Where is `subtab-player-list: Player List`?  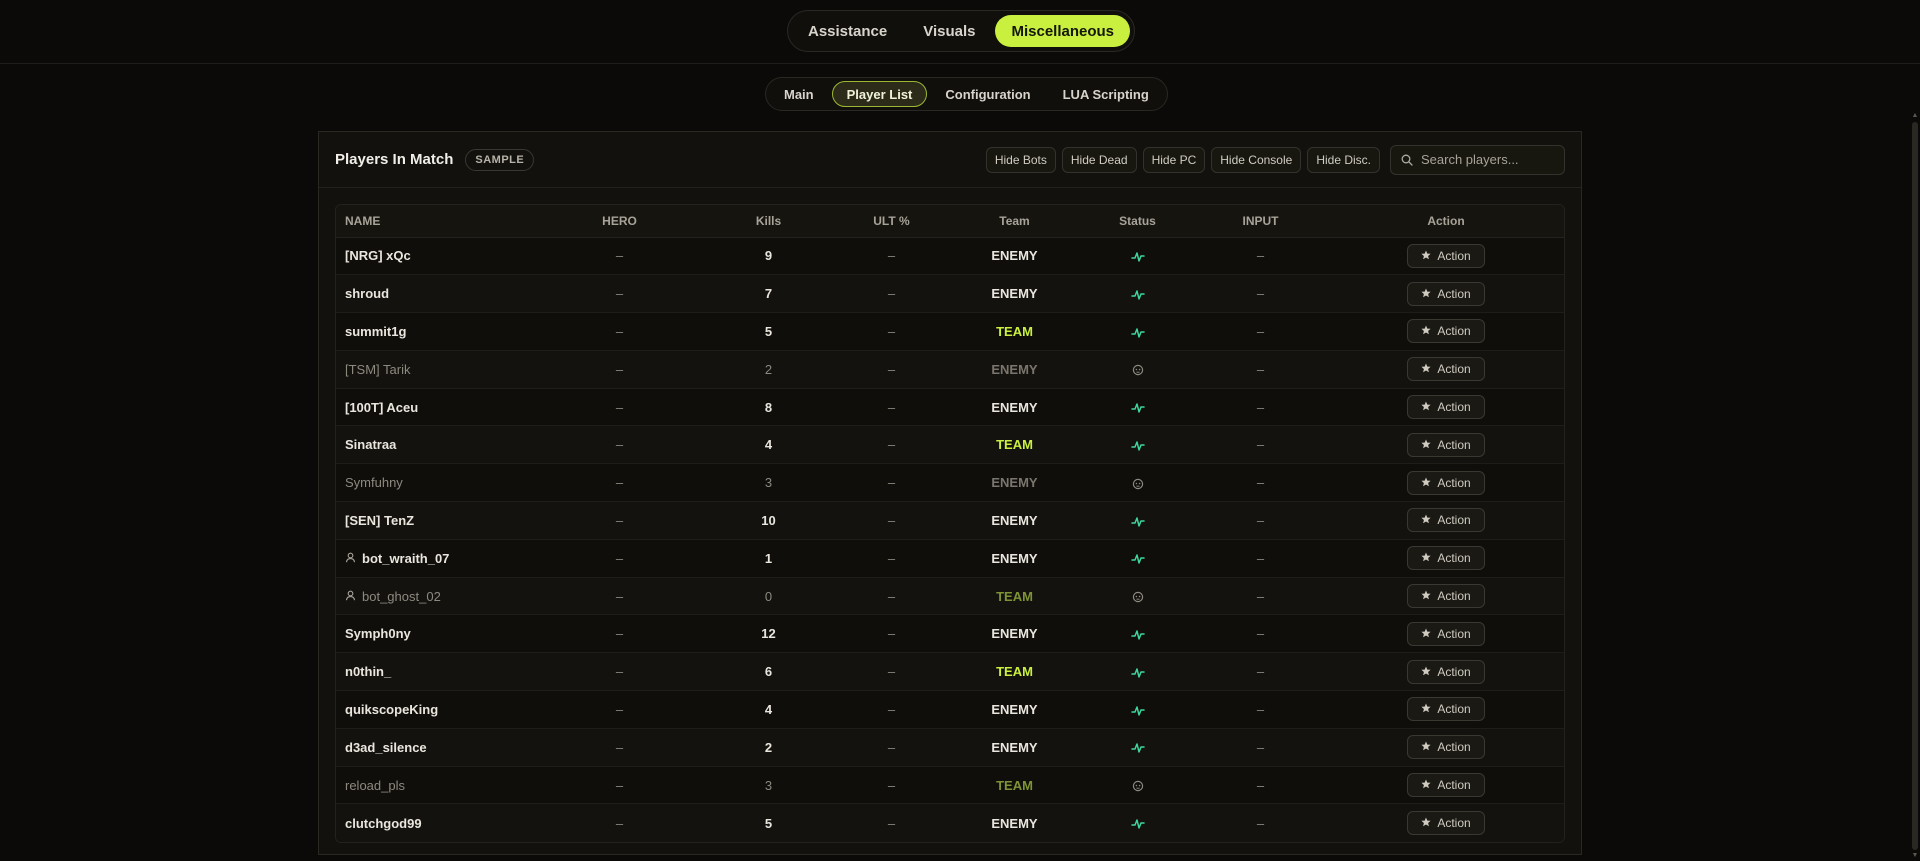
subtab-player-list: Player List is located at coordinates (879, 94).